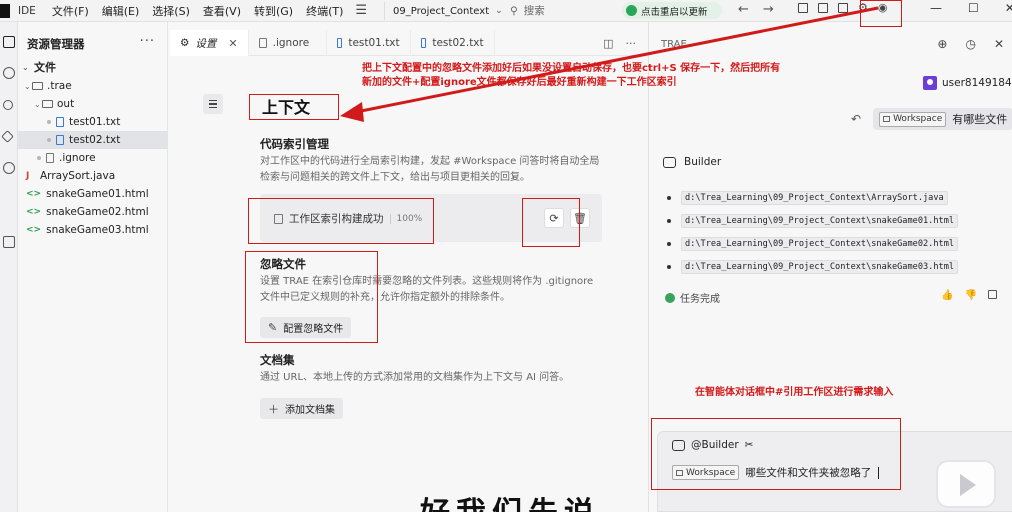 The image size is (1012, 512). Describe the element at coordinates (93, 140) in the screenshot. I see `tree-file-test02: test02.txt` at that location.